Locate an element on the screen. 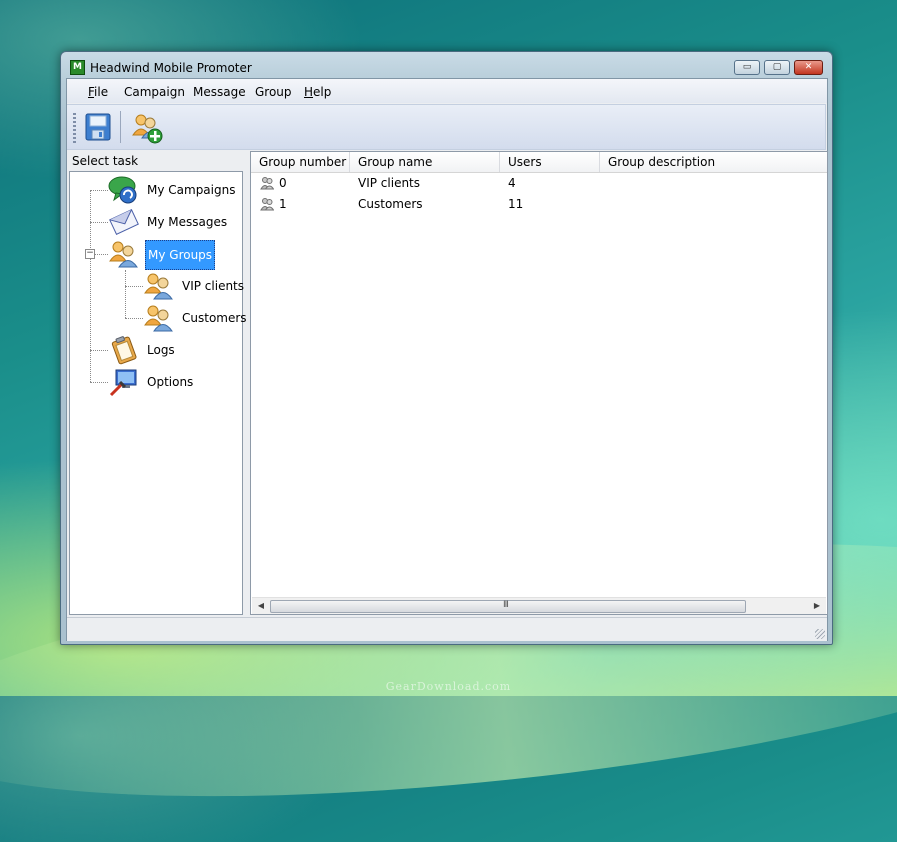  collapse-toggle: − is located at coordinates (90, 254).